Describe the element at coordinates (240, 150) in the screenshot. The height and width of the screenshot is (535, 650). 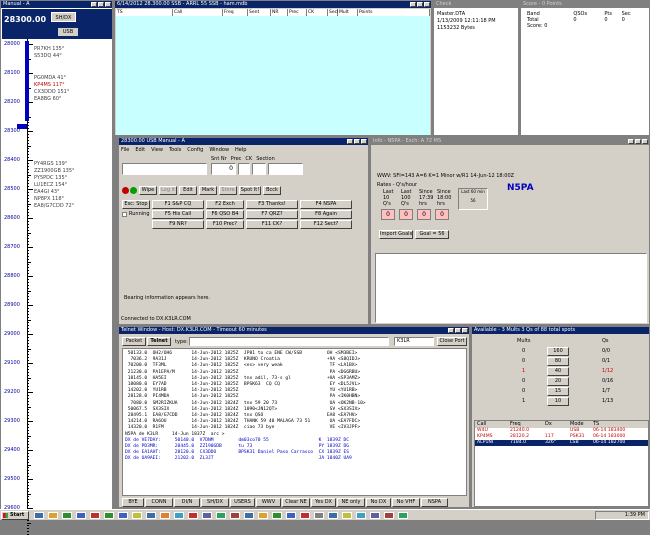
I see `menu-help: Help` at that location.